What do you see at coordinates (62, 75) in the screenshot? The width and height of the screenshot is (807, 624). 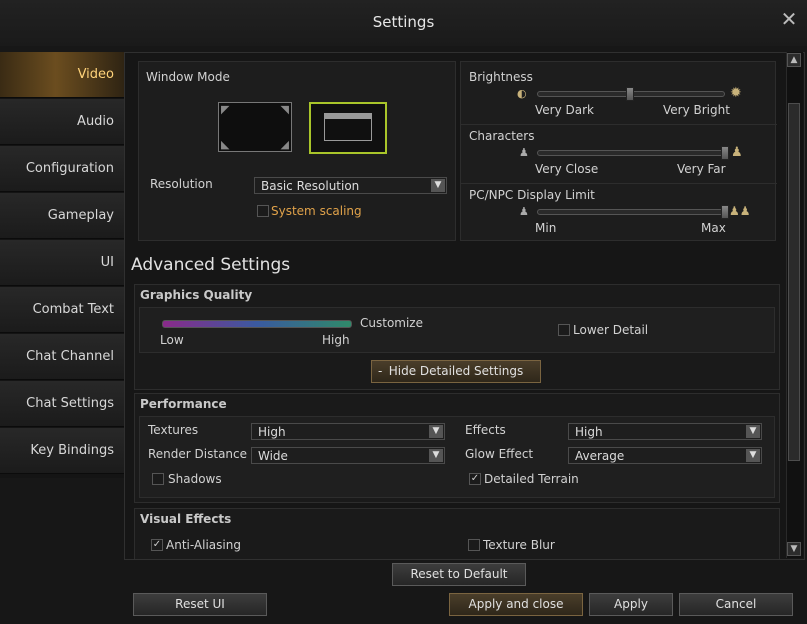 I see `sidebar-item-video: Video` at bounding box center [62, 75].